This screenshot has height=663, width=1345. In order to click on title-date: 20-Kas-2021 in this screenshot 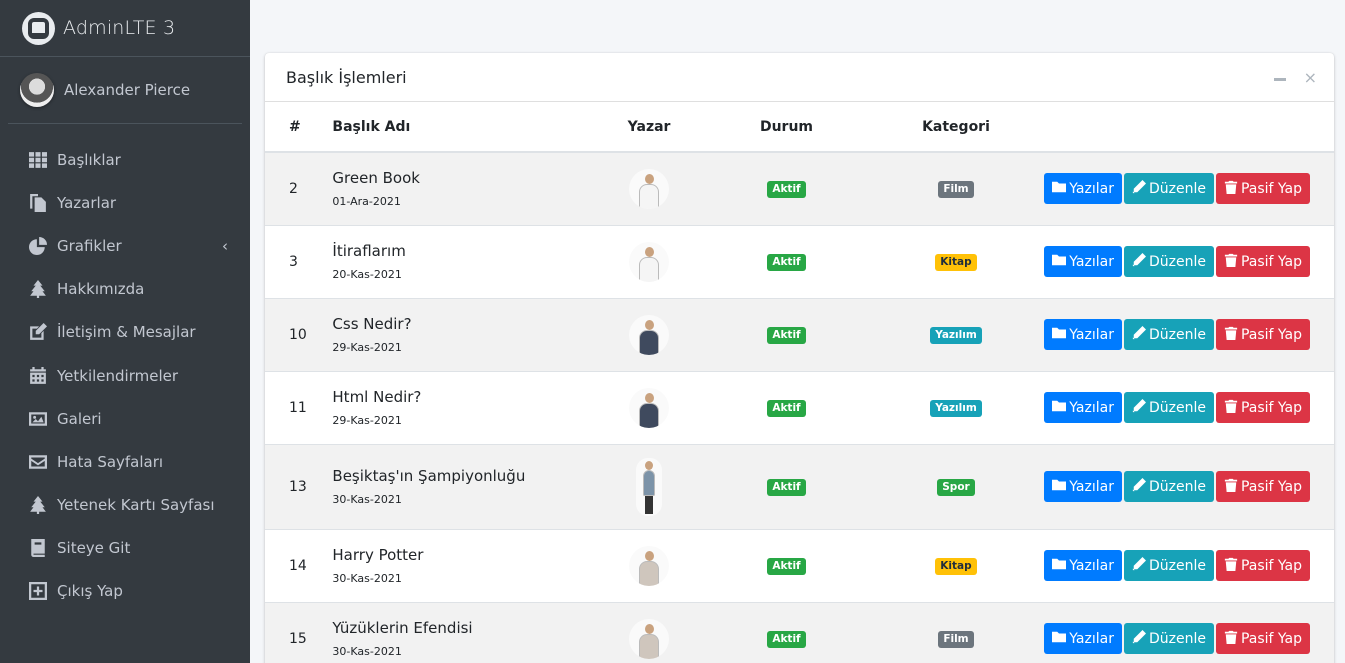, I will do `click(367, 274)`.